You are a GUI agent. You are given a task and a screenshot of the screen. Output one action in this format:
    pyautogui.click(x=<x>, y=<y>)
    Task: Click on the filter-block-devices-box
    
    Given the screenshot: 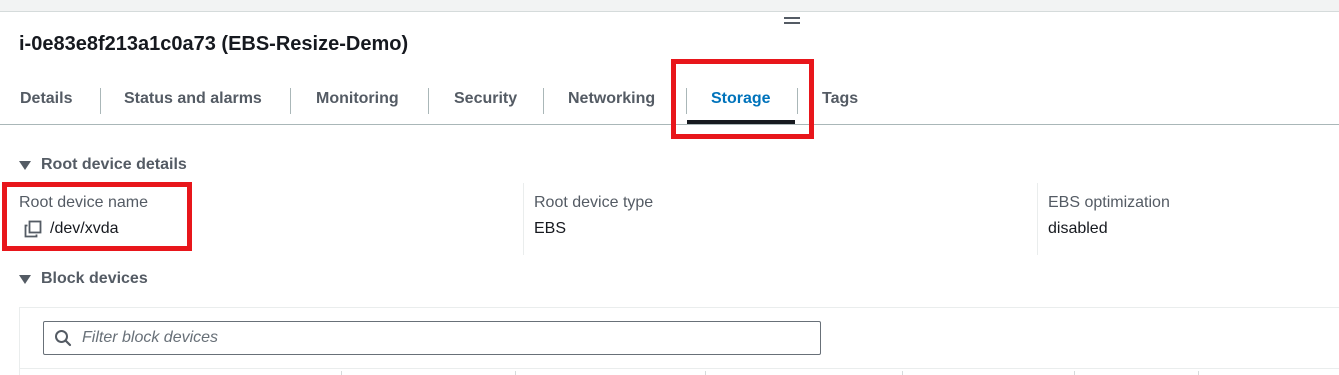 What is the action you would take?
    pyautogui.click(x=432, y=338)
    